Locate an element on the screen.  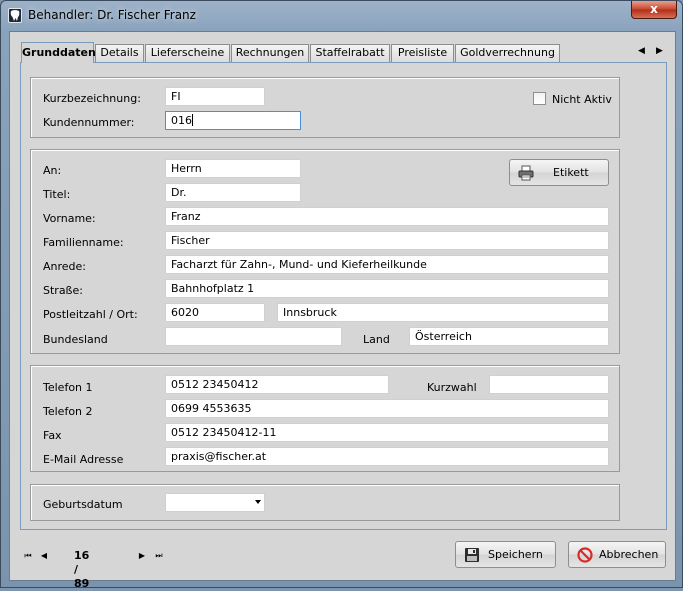
tooth-icon-glyph is located at coordinates (15, 15).